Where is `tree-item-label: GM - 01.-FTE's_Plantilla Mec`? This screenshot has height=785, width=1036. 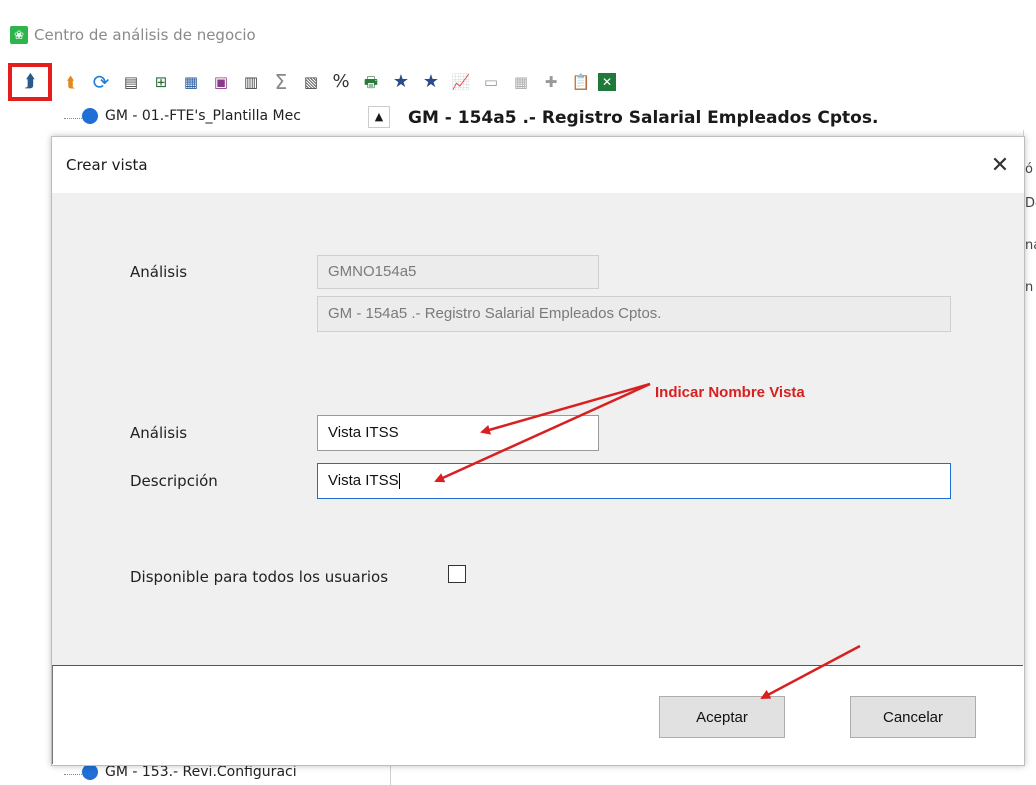 tree-item-label: GM - 01.-FTE's_Plantilla Mec is located at coordinates (203, 116).